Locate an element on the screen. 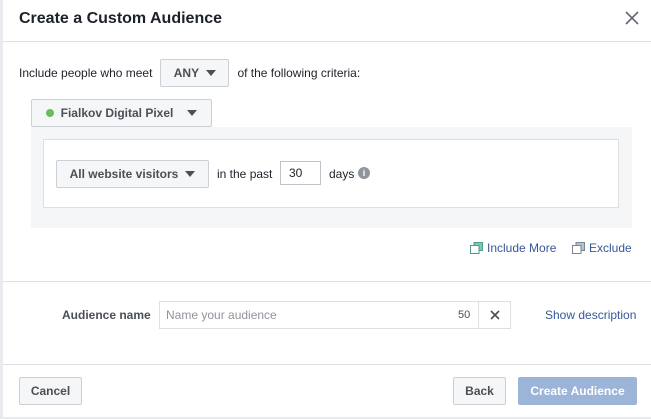 The image size is (651, 419). include-more-icon is located at coordinates (476, 248).